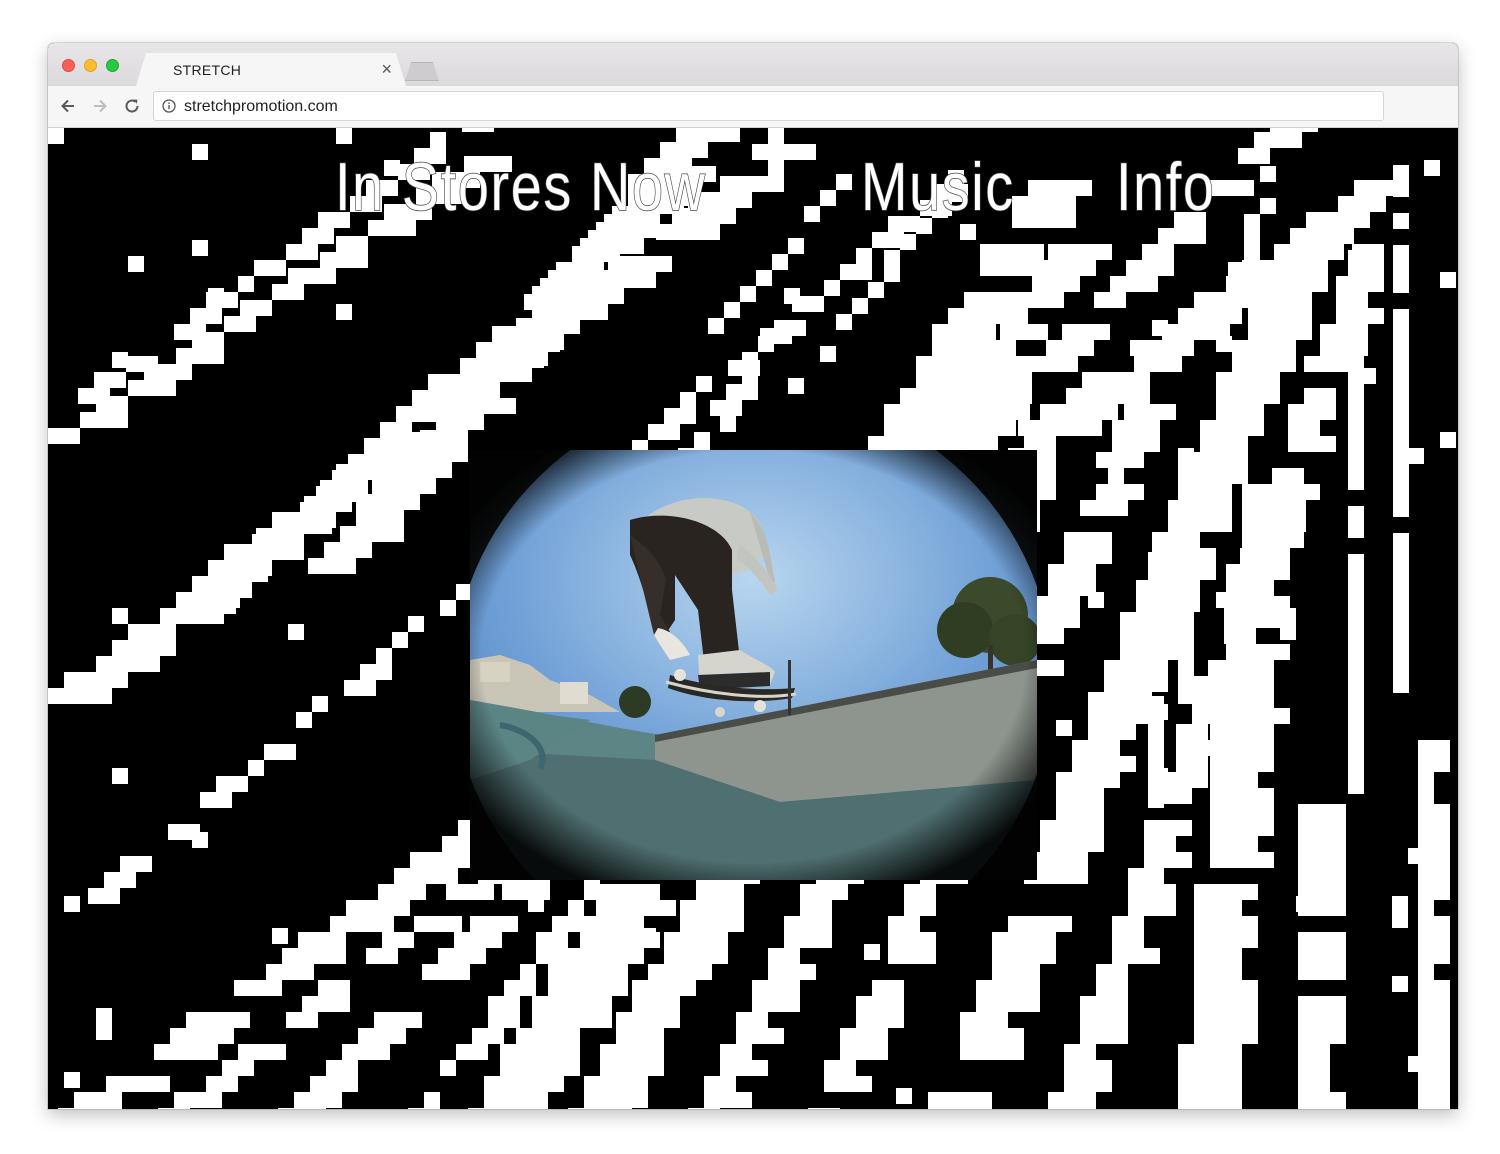 The image size is (1500, 1154). I want to click on reload-icon, so click(132, 106).